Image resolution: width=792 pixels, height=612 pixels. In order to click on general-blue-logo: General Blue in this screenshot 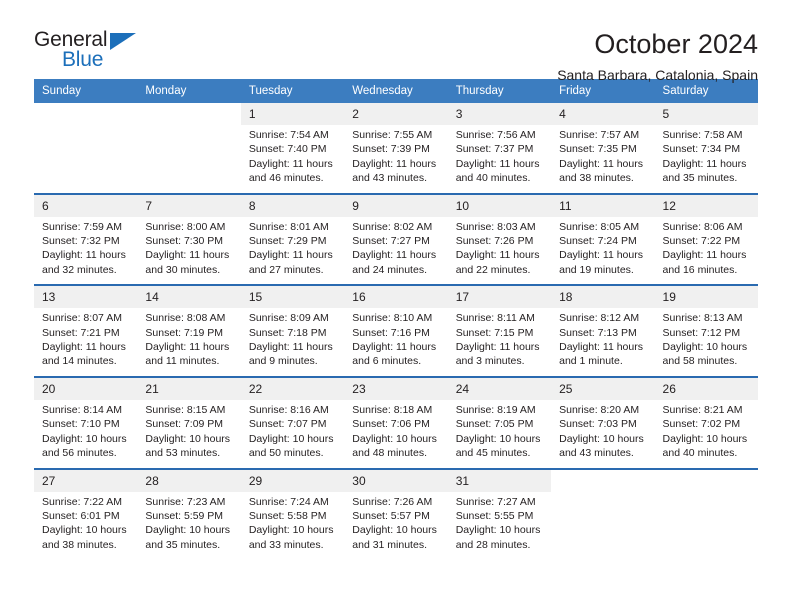, I will do `click(89, 52)`.